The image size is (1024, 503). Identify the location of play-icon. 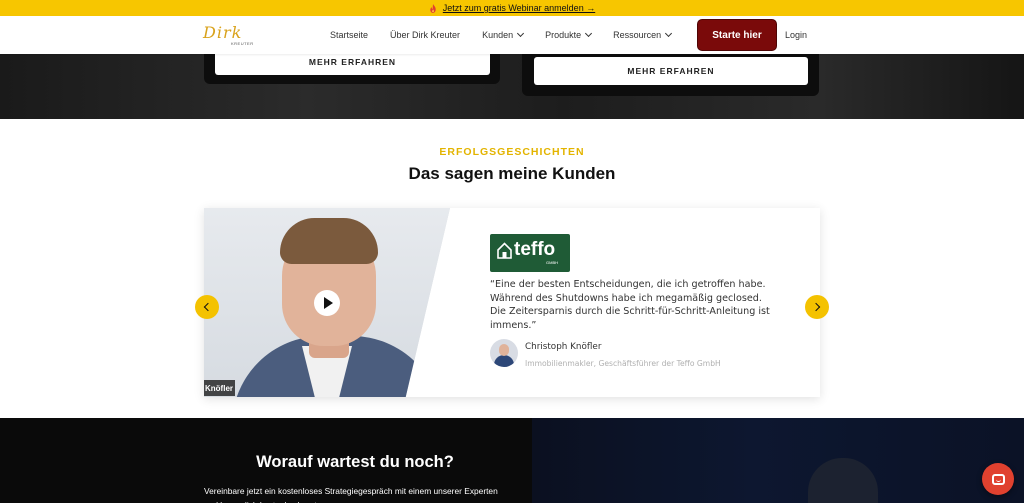
(327, 303).